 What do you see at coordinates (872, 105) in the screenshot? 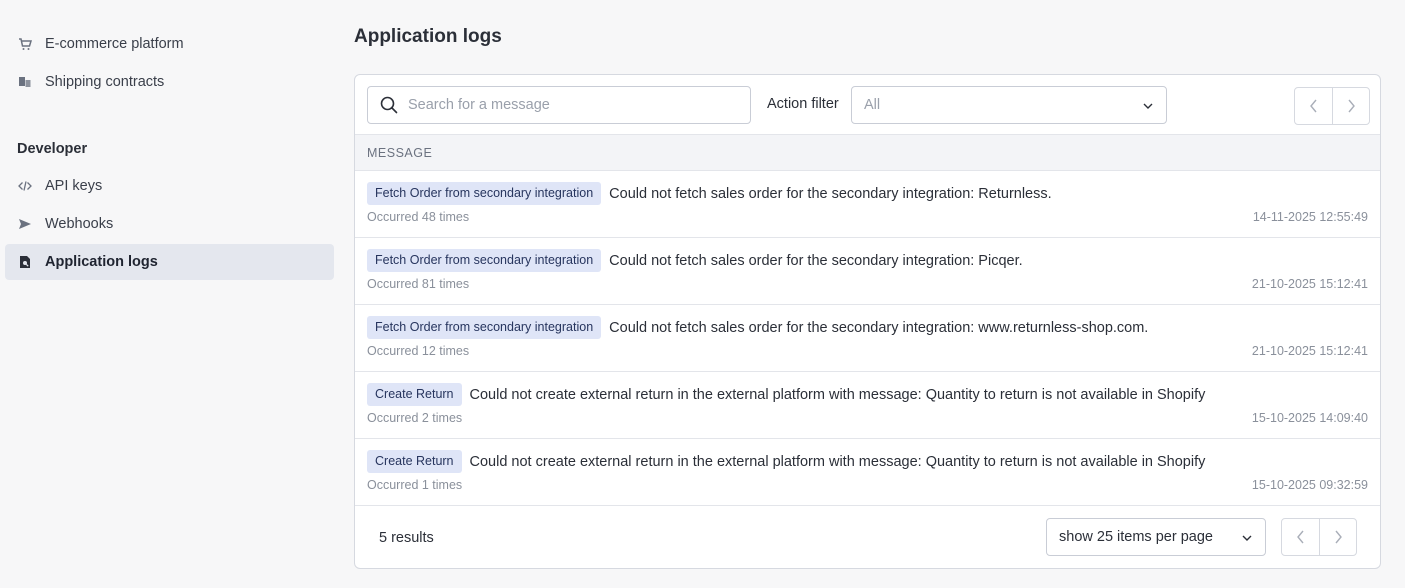
I see `action-filter-value: All` at bounding box center [872, 105].